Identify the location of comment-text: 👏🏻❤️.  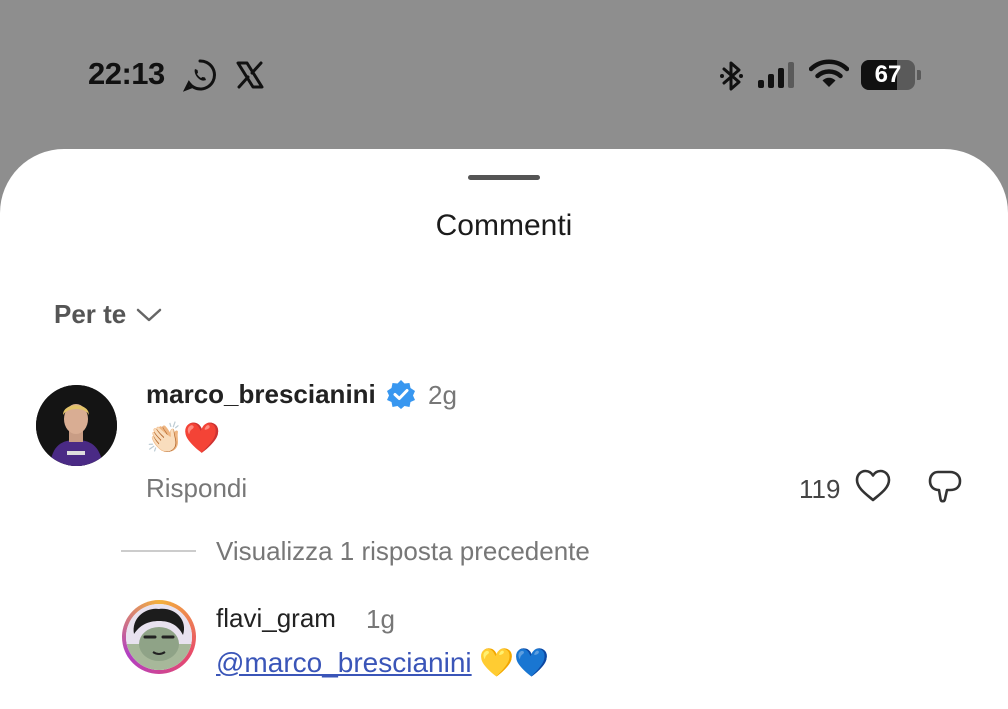
(183, 438).